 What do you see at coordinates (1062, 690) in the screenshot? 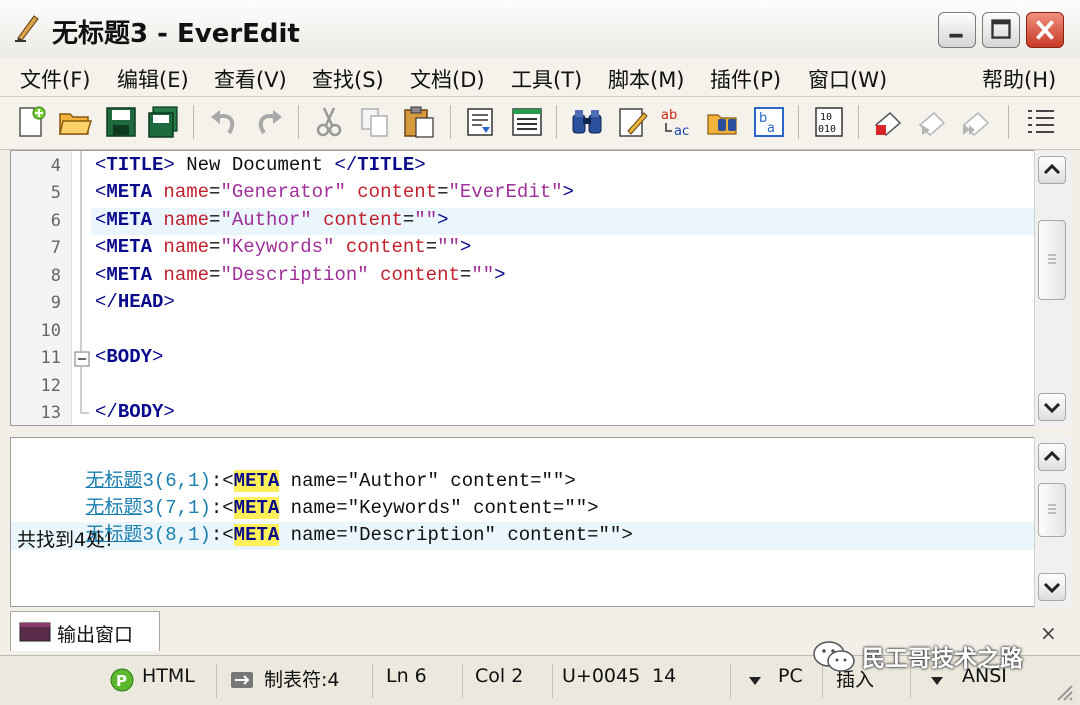
I see `resize-grip-icon` at bounding box center [1062, 690].